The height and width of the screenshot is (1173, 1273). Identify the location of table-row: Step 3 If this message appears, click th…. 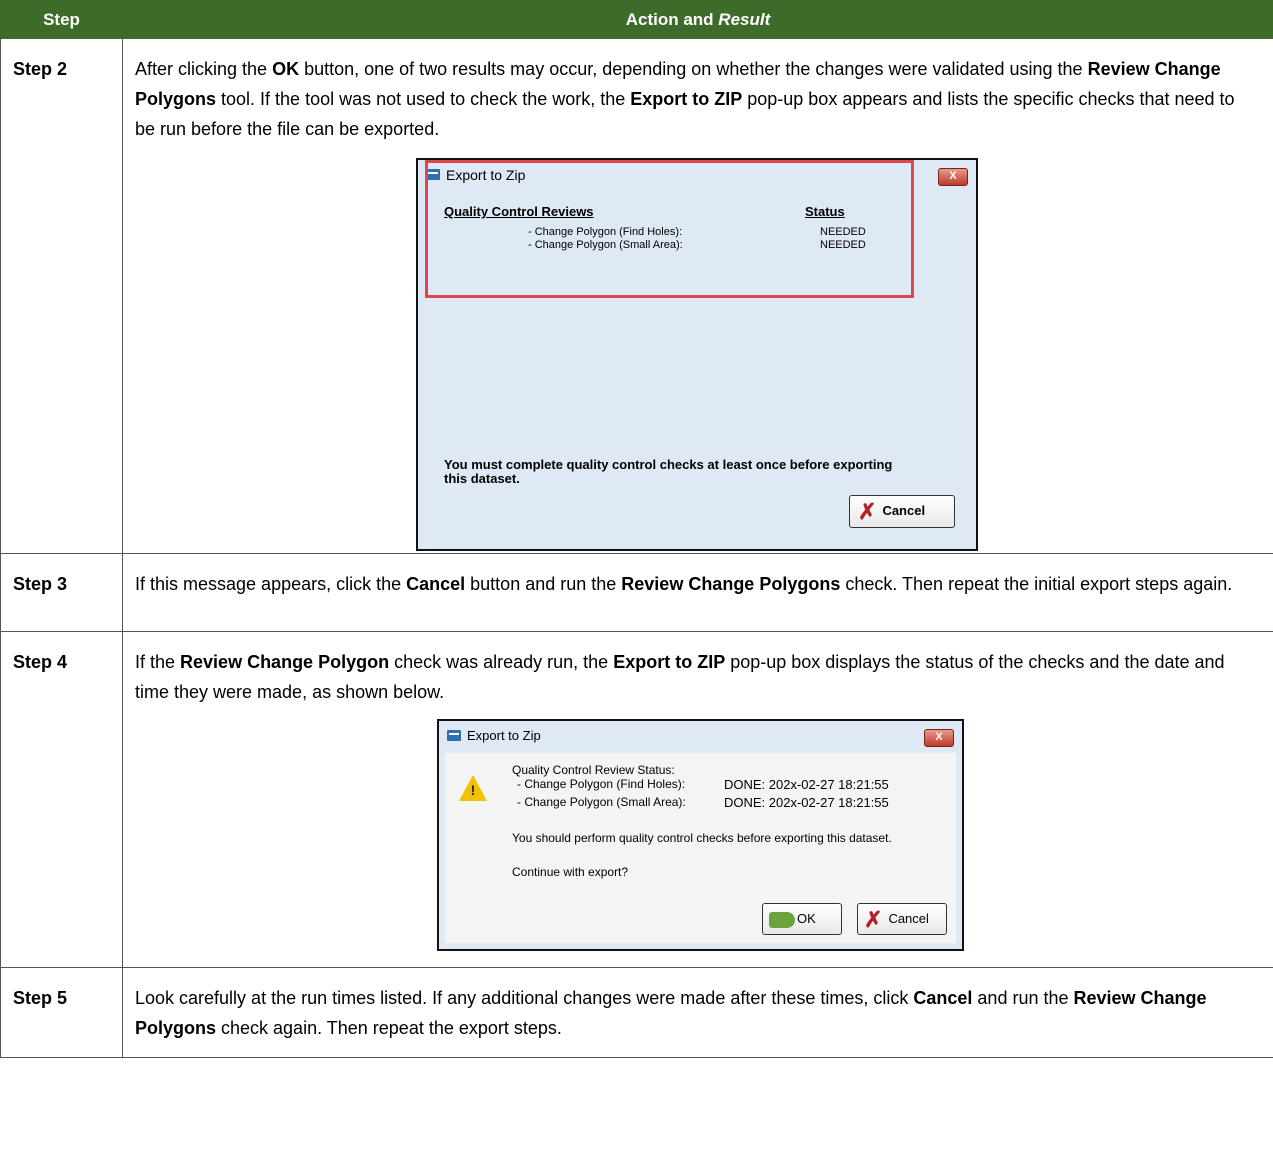
(636, 592).